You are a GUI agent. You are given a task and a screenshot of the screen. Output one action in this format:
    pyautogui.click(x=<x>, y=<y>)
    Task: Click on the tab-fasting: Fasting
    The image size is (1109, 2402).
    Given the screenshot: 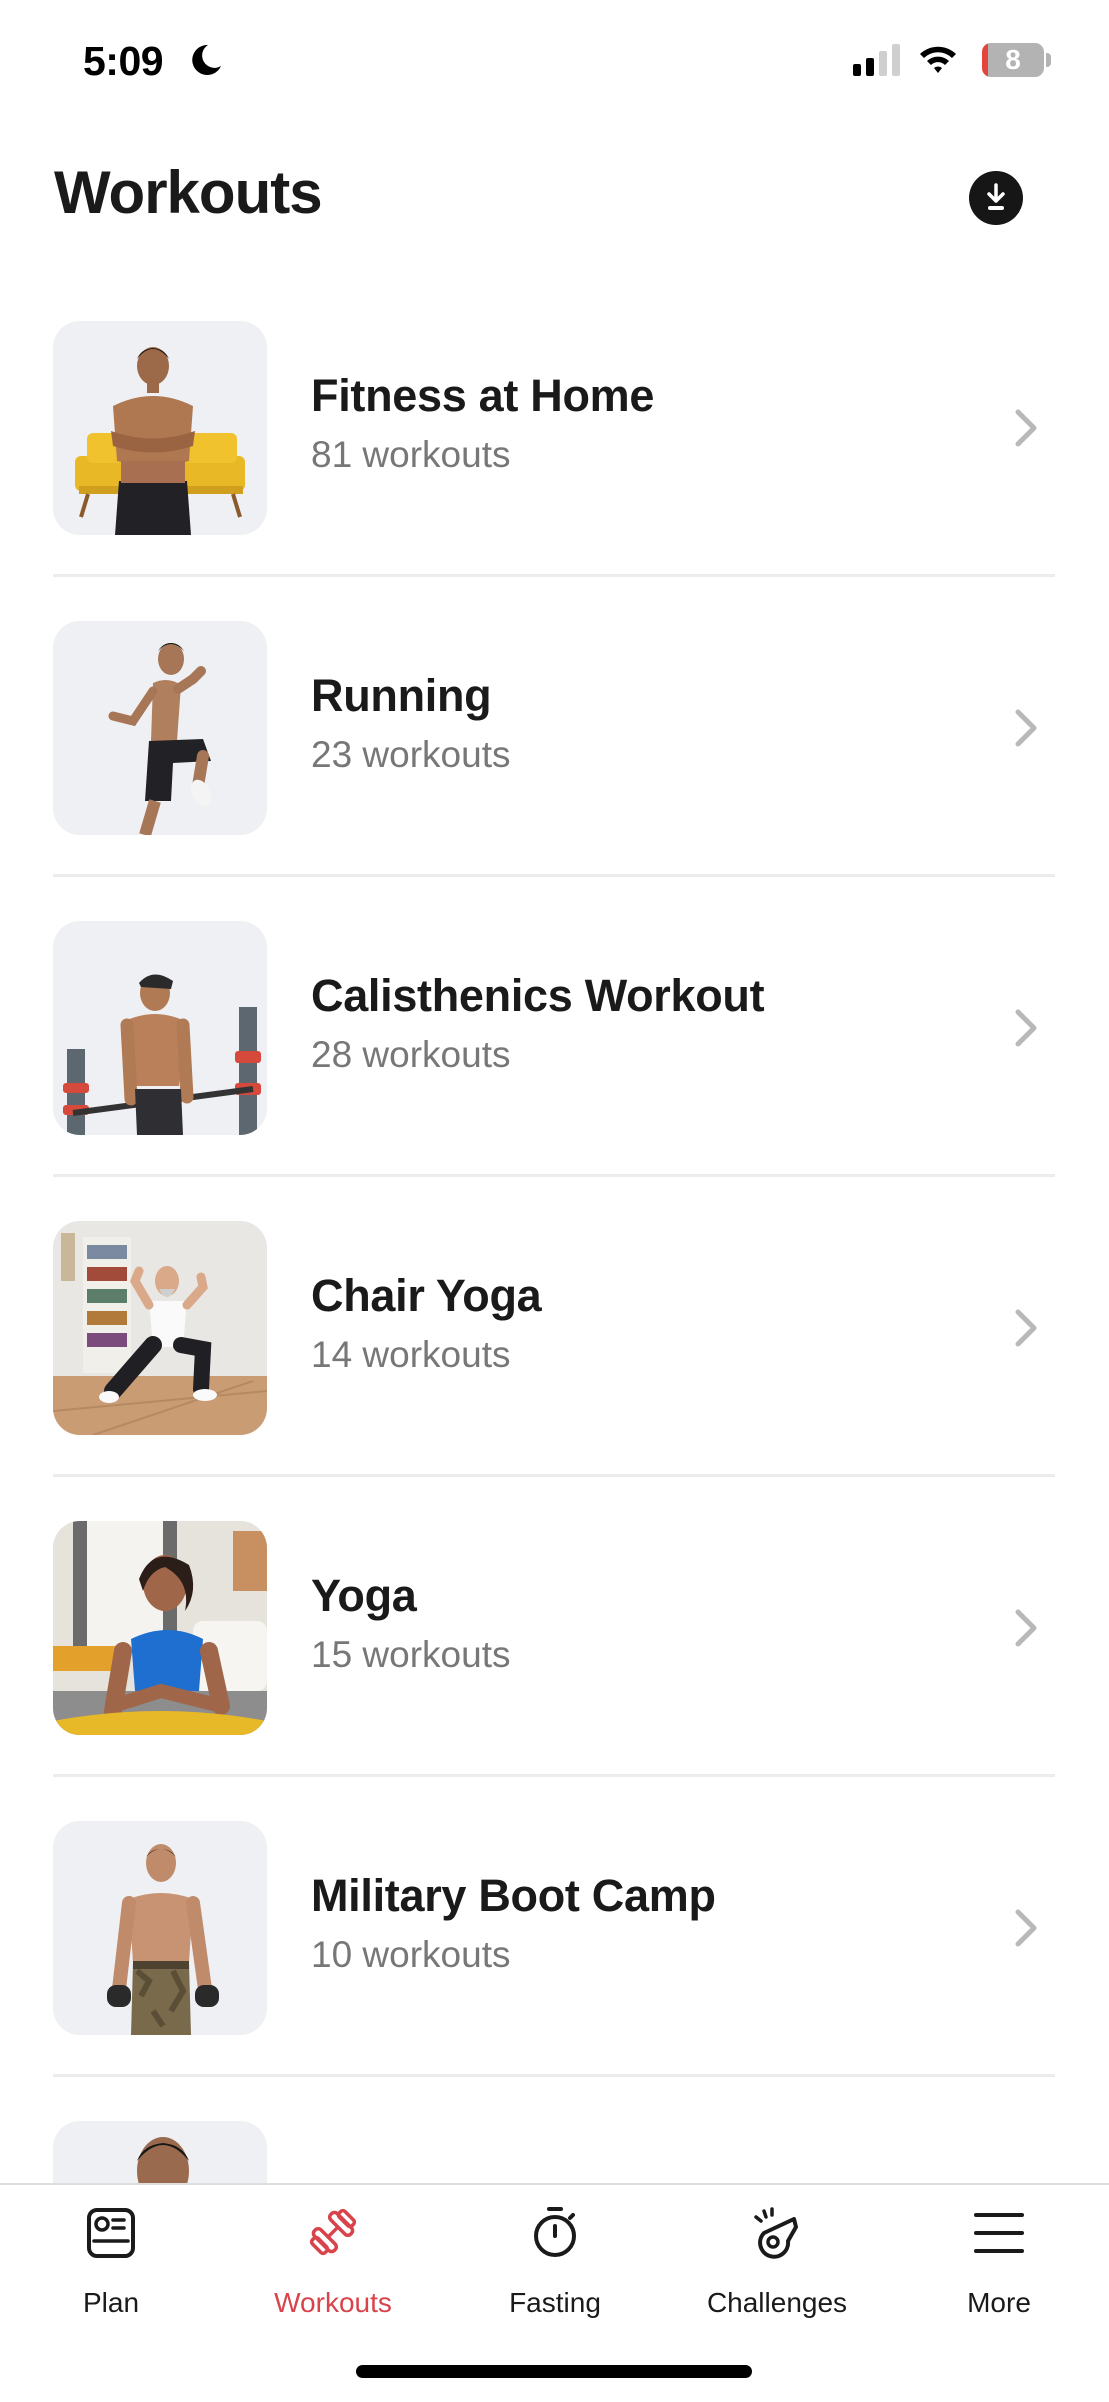 What is the action you would take?
    pyautogui.click(x=555, y=2265)
    